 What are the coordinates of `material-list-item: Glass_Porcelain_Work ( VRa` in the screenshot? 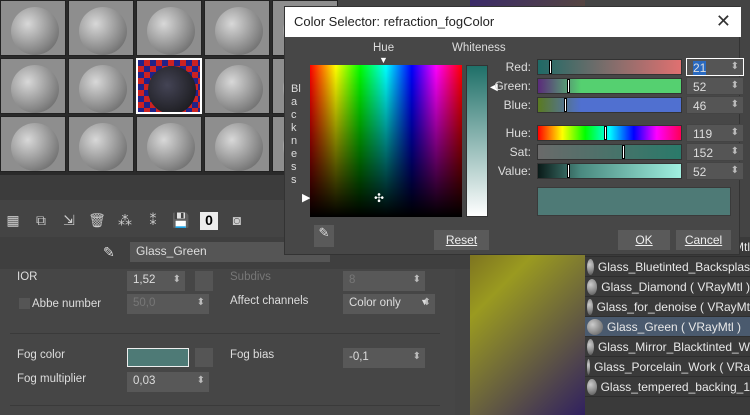 It's located at (667, 367).